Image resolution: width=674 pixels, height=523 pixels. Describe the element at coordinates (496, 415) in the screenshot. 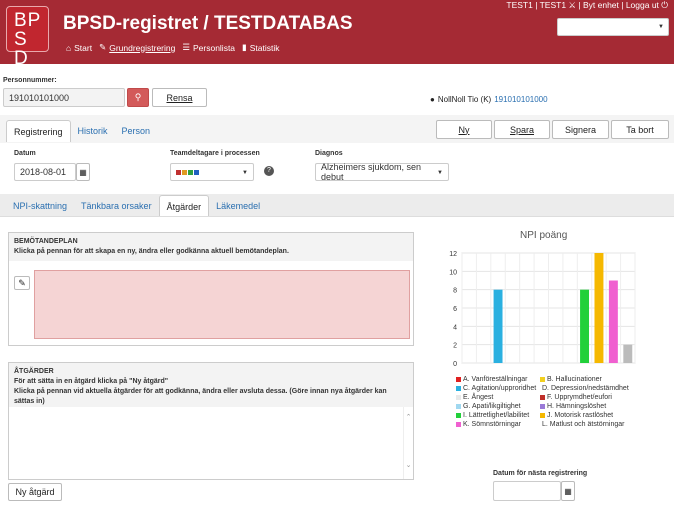

I see `legend-label: I. Lättretlighet/labilitet` at that location.